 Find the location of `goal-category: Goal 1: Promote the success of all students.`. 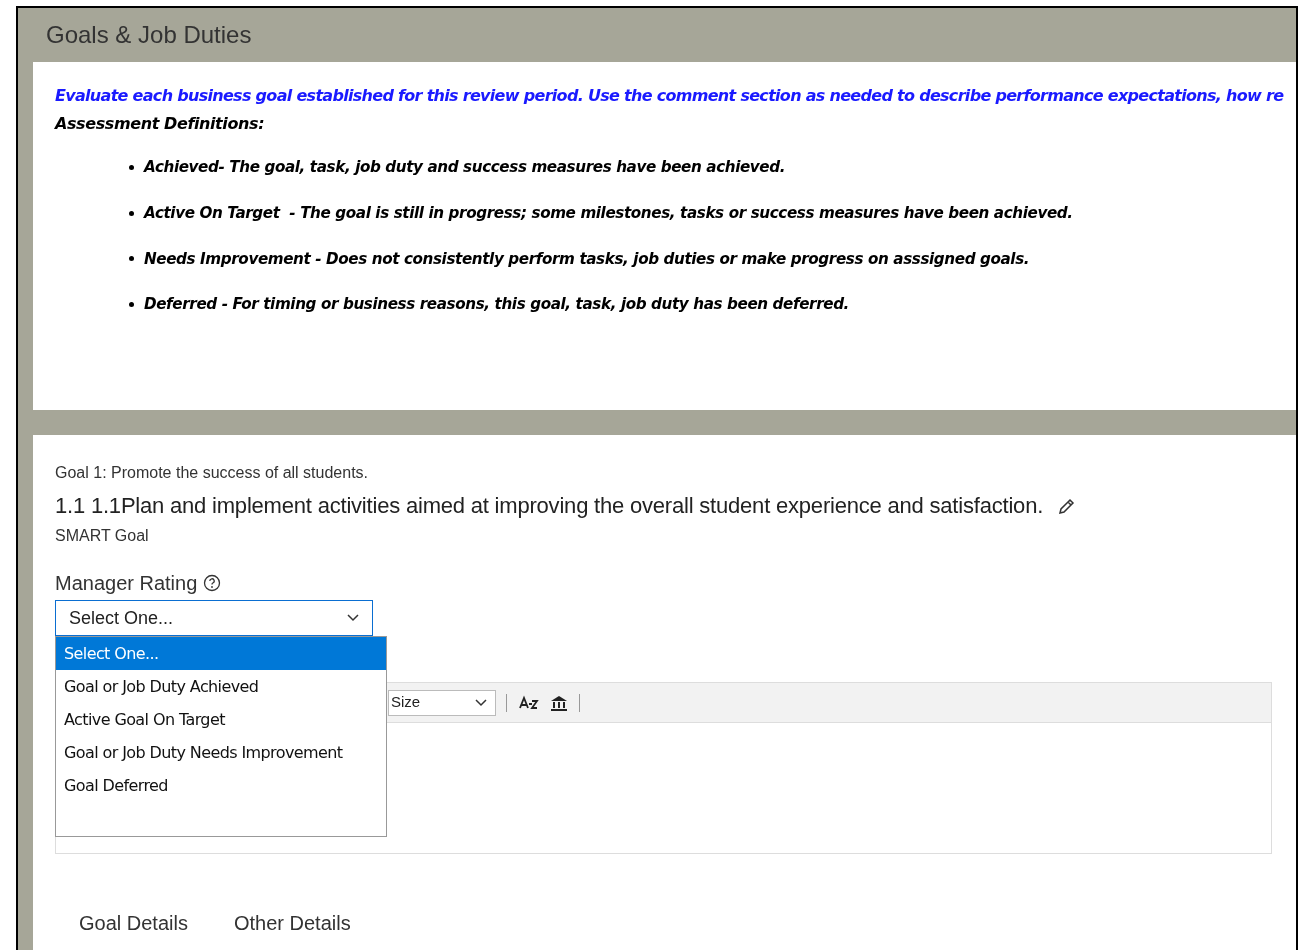

goal-category: Goal 1: Promote the success of all students. is located at coordinates (212, 473).